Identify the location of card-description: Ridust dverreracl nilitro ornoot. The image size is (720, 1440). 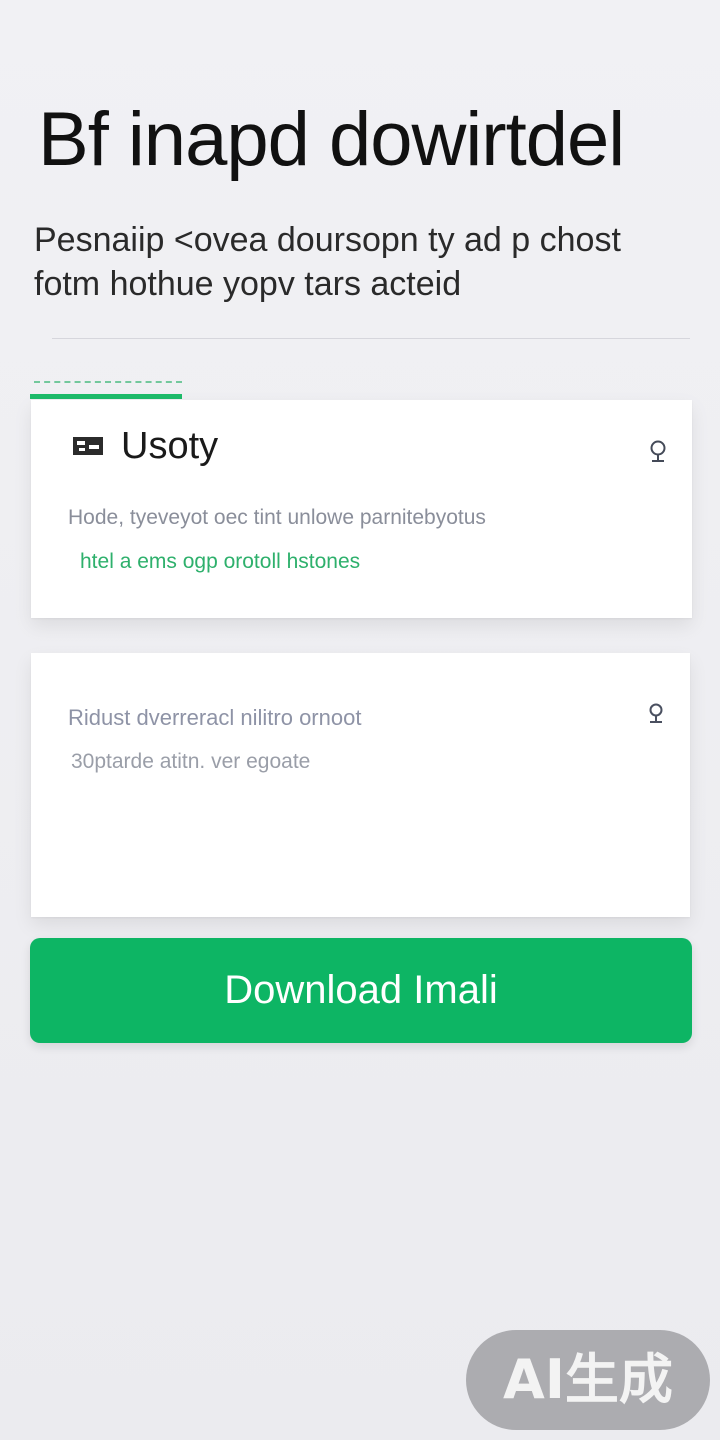
(215, 717).